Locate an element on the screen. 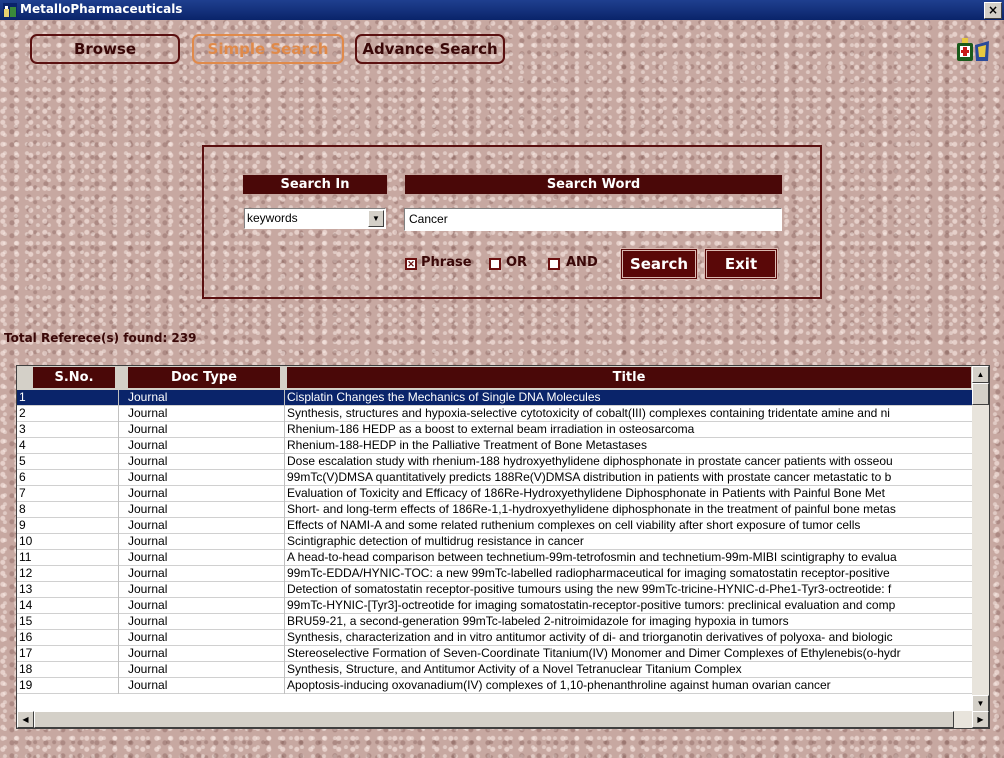 This screenshot has width=1004, height=758. cell-sno: 3 is located at coordinates (22, 429).